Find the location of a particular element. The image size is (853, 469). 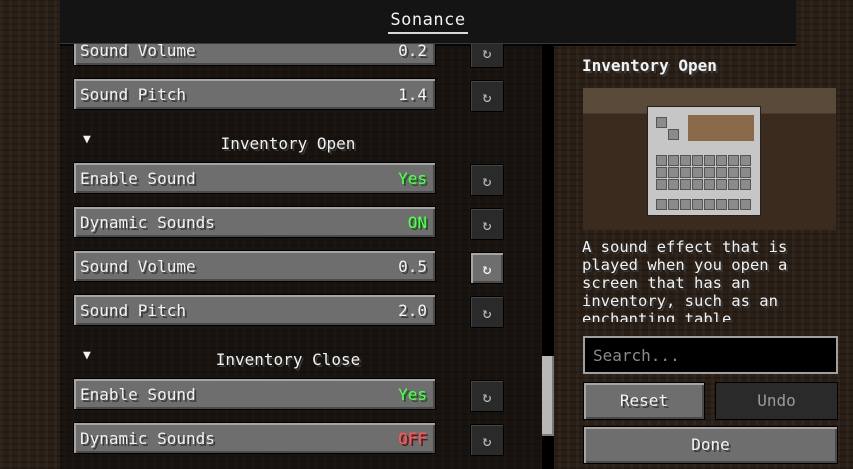

screen-title: Sonance is located at coordinates (428, 22).